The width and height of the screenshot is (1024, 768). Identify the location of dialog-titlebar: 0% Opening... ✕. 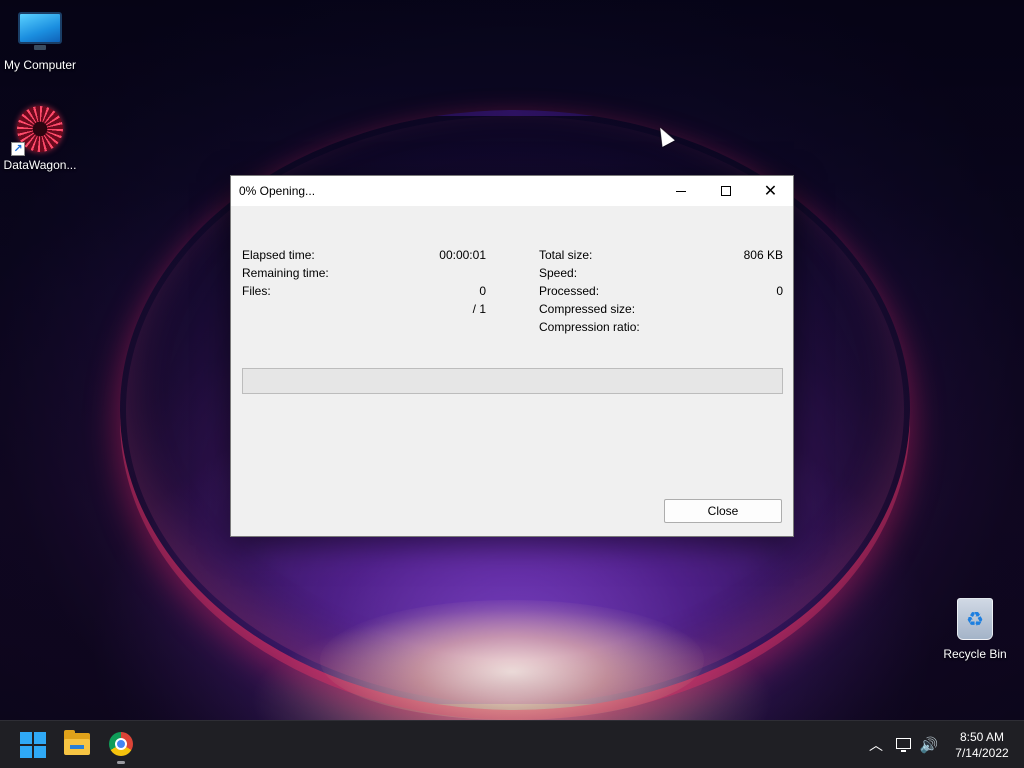
(512, 191).